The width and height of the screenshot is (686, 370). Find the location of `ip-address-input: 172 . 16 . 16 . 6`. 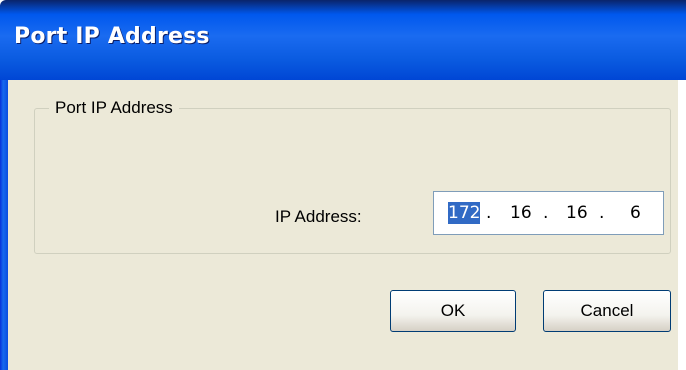

ip-address-input: 172 . 16 . 16 . 6 is located at coordinates (548, 213).